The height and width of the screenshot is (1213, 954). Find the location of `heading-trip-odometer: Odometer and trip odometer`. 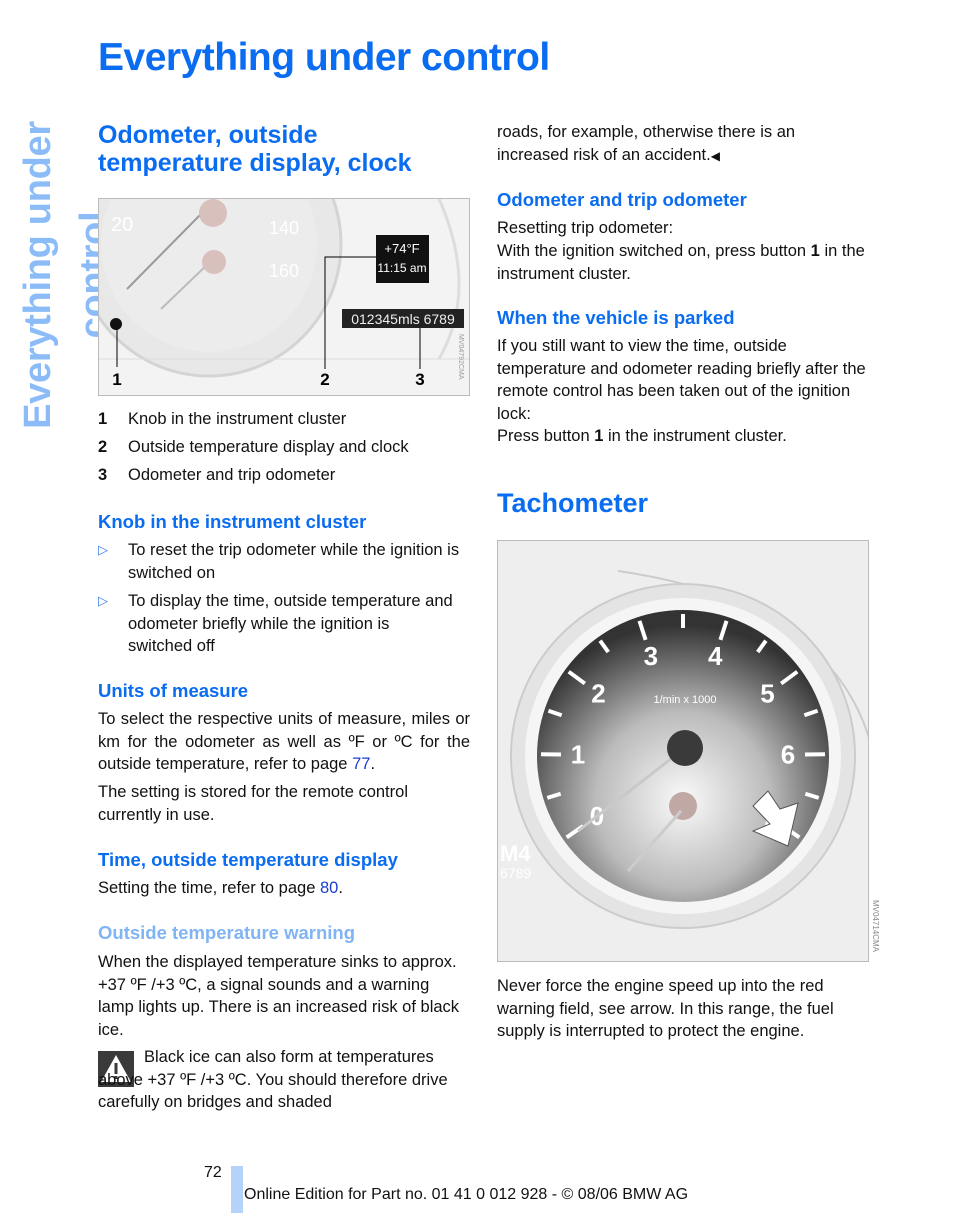

heading-trip-odometer: Odometer and trip odometer is located at coordinates (622, 199).